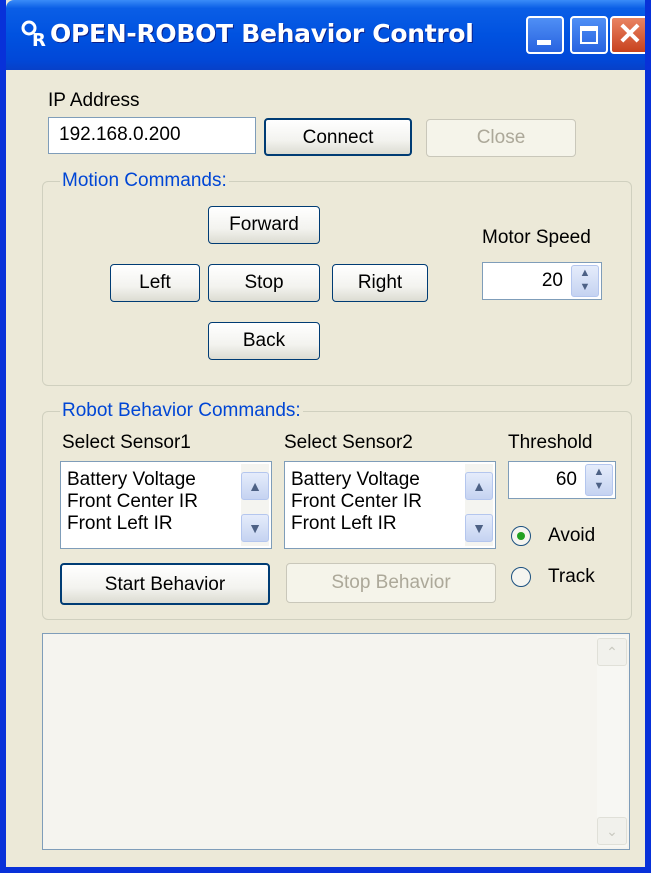  Describe the element at coordinates (264, 283) in the screenshot. I see `stop-button: Stop` at that location.